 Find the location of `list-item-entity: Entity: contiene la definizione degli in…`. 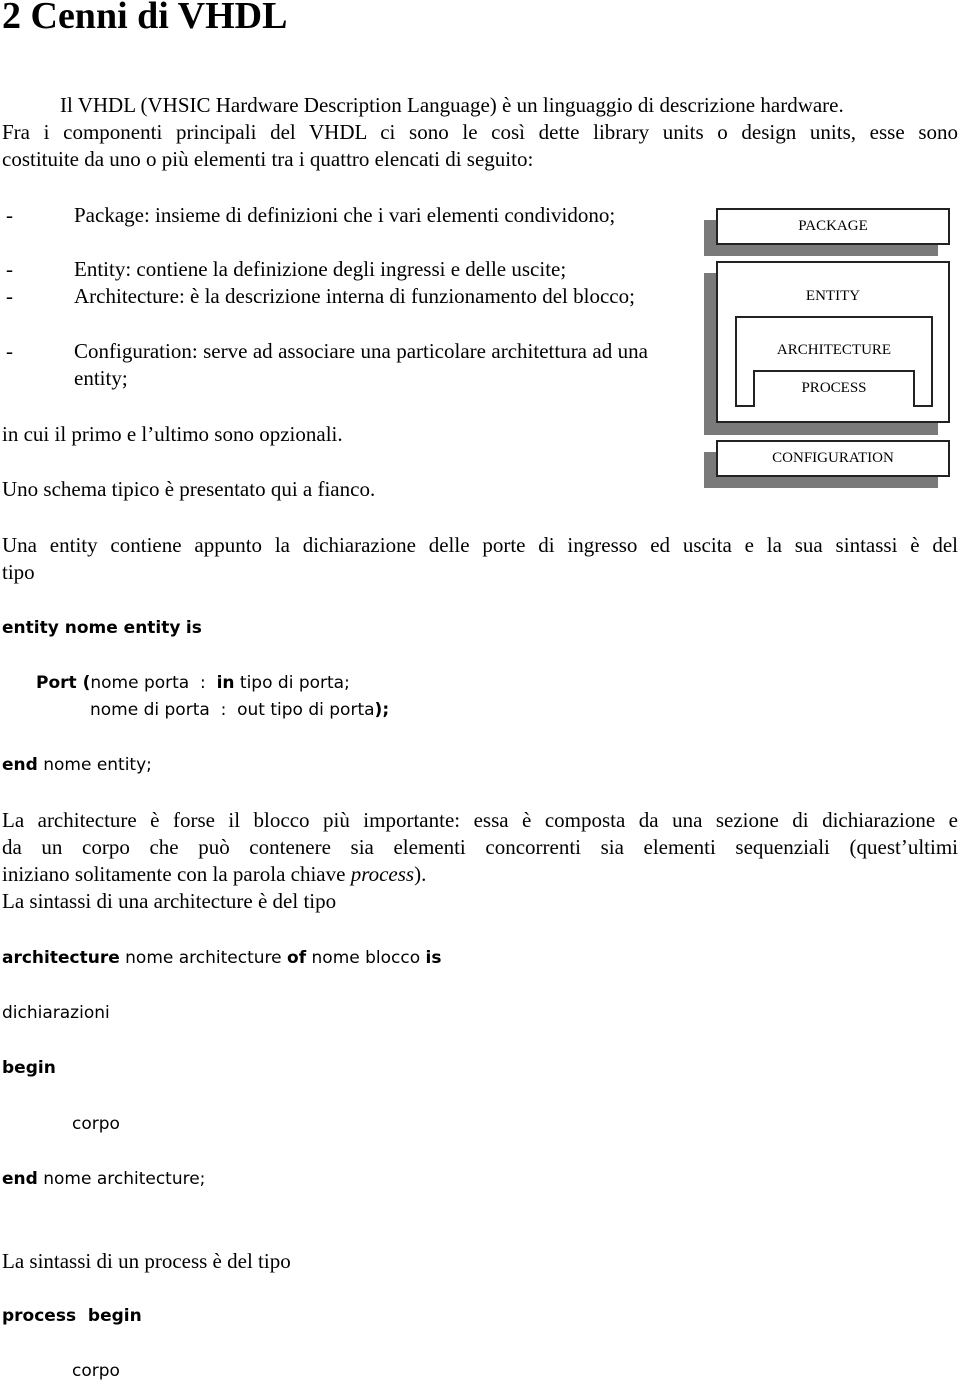

list-item-entity: Entity: contiene la definizione degli in… is located at coordinates (320, 269).